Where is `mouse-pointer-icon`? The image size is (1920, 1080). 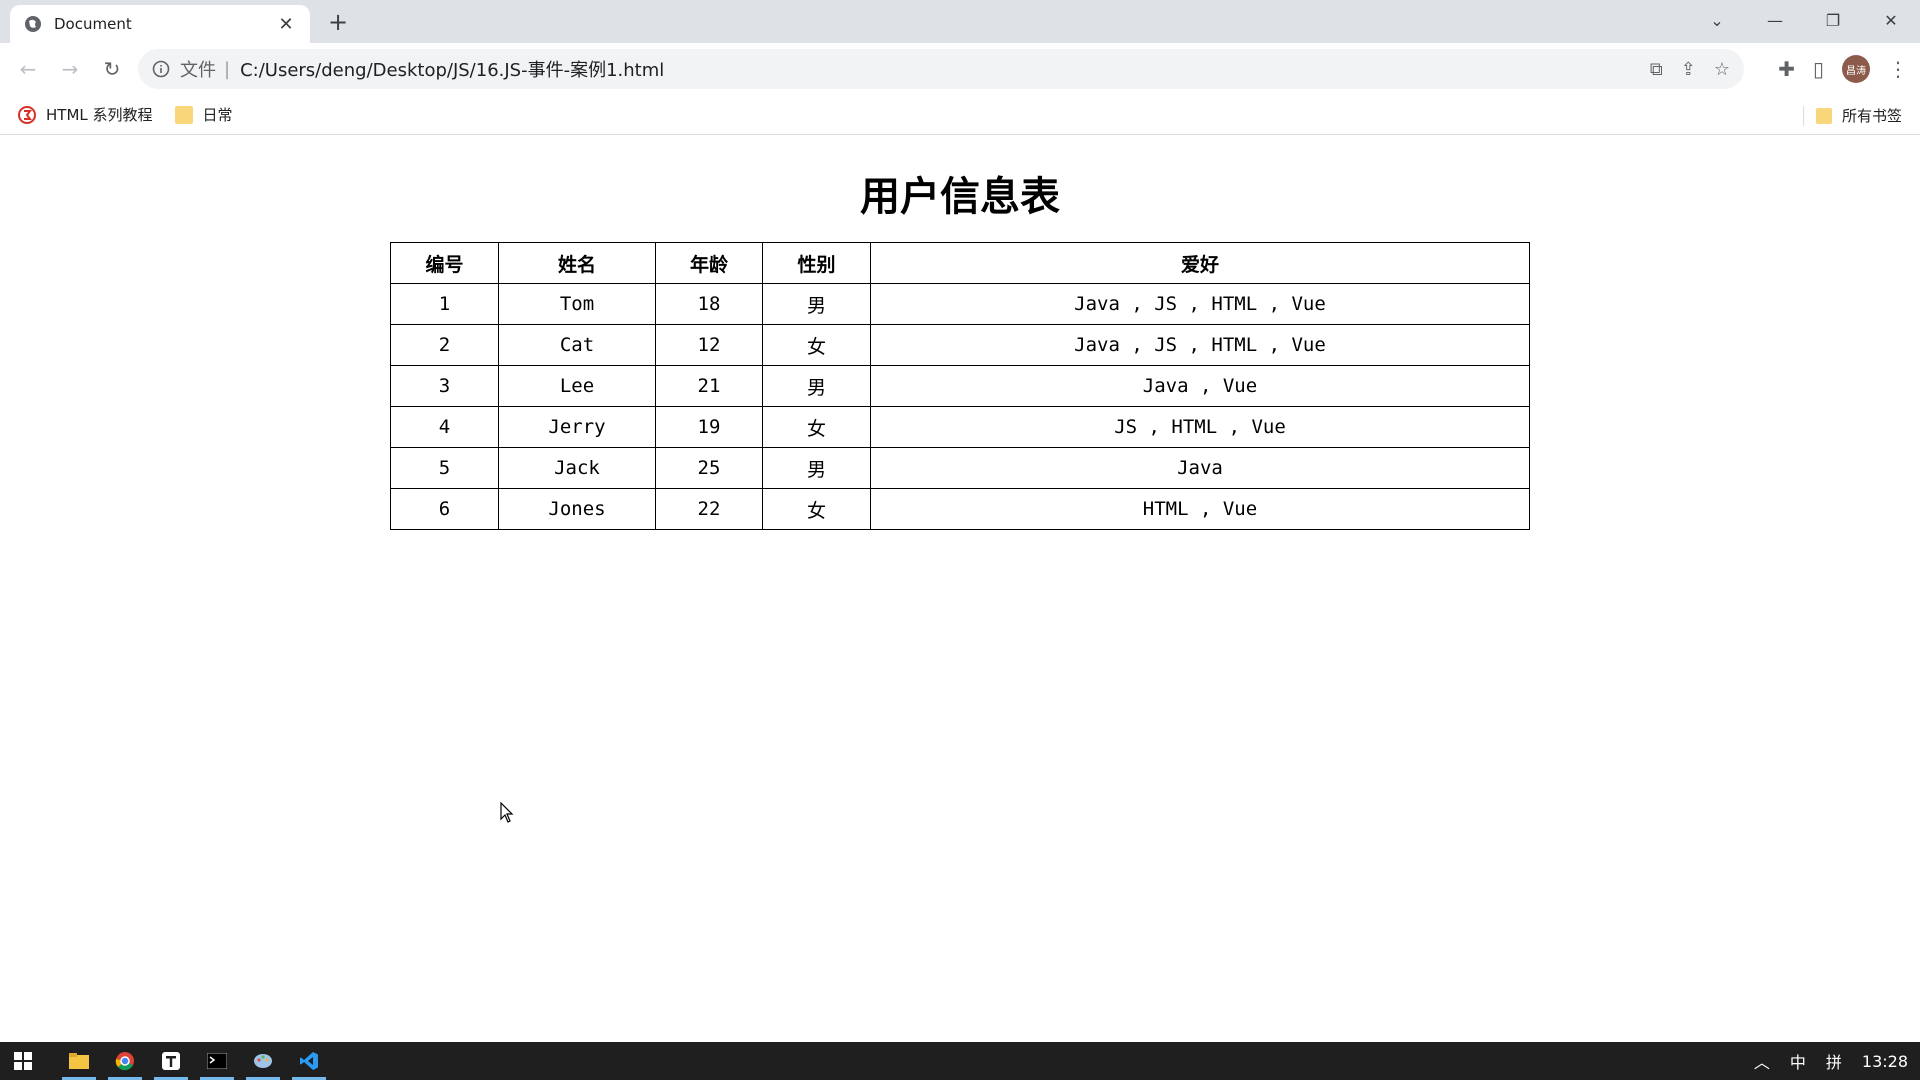
mouse-pointer-icon is located at coordinates (507, 812).